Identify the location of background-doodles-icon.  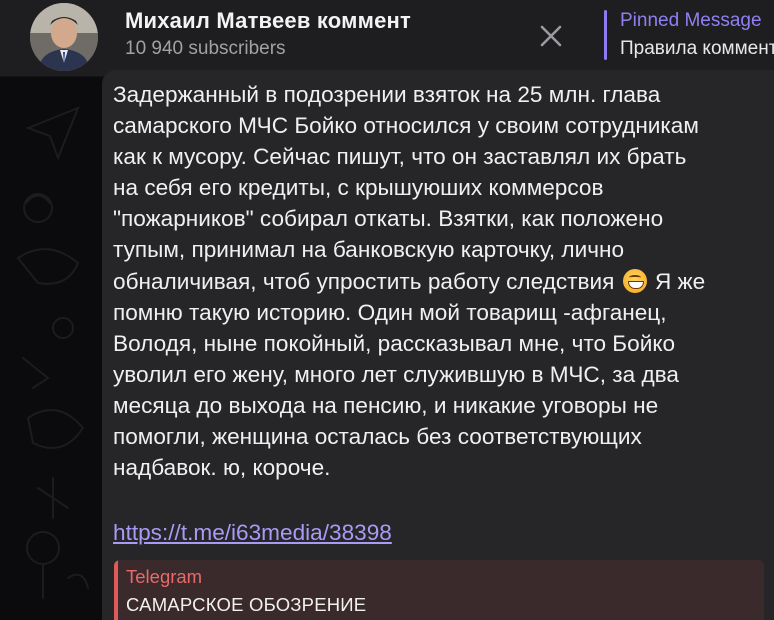
(52, 352).